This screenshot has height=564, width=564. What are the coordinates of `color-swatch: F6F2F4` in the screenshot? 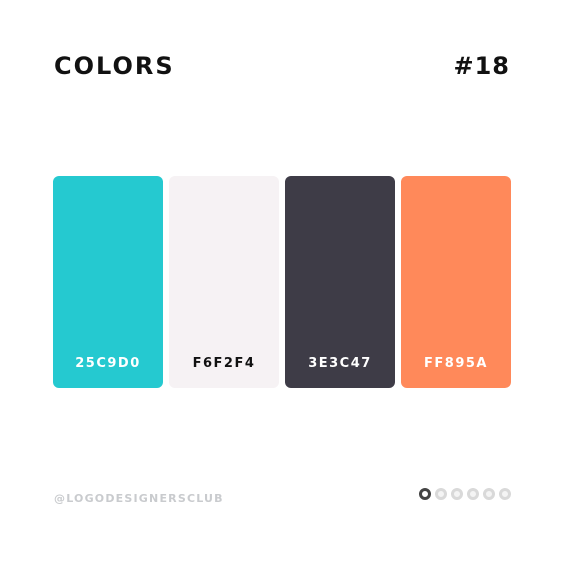 It's located at (224, 282).